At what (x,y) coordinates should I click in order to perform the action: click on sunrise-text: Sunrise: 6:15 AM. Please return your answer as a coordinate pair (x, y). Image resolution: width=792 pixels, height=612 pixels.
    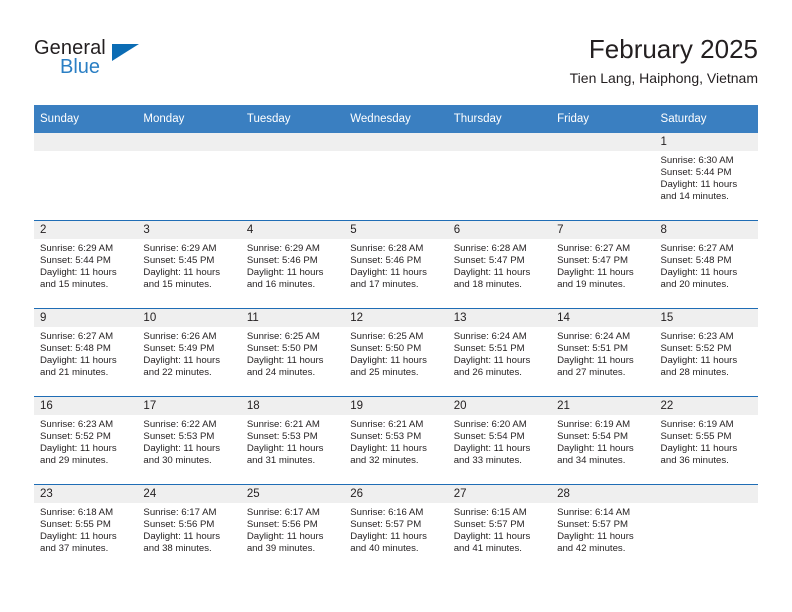
    Looking at the image, I should click on (490, 512).